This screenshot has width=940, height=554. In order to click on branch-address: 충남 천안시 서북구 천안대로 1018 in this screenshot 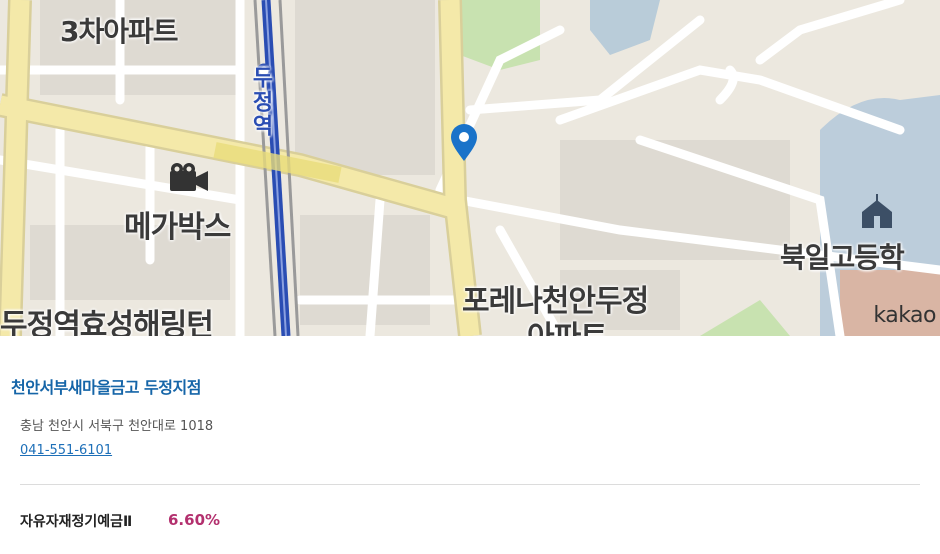, I will do `click(117, 426)`.